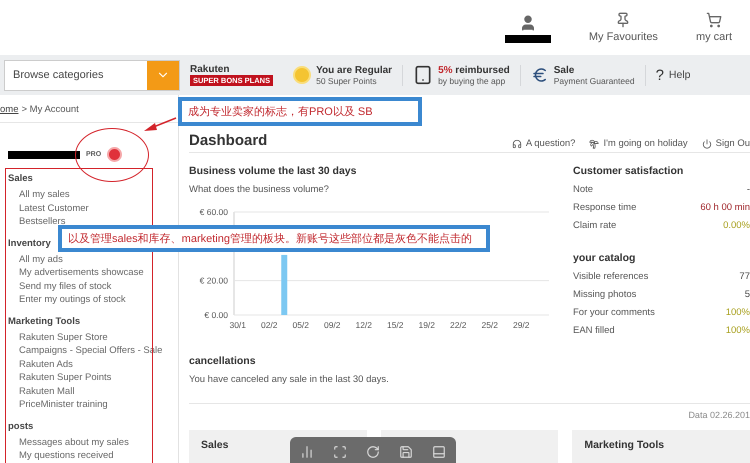 This screenshot has width=750, height=463. I want to click on metric-value: 0.00%, so click(736, 226).